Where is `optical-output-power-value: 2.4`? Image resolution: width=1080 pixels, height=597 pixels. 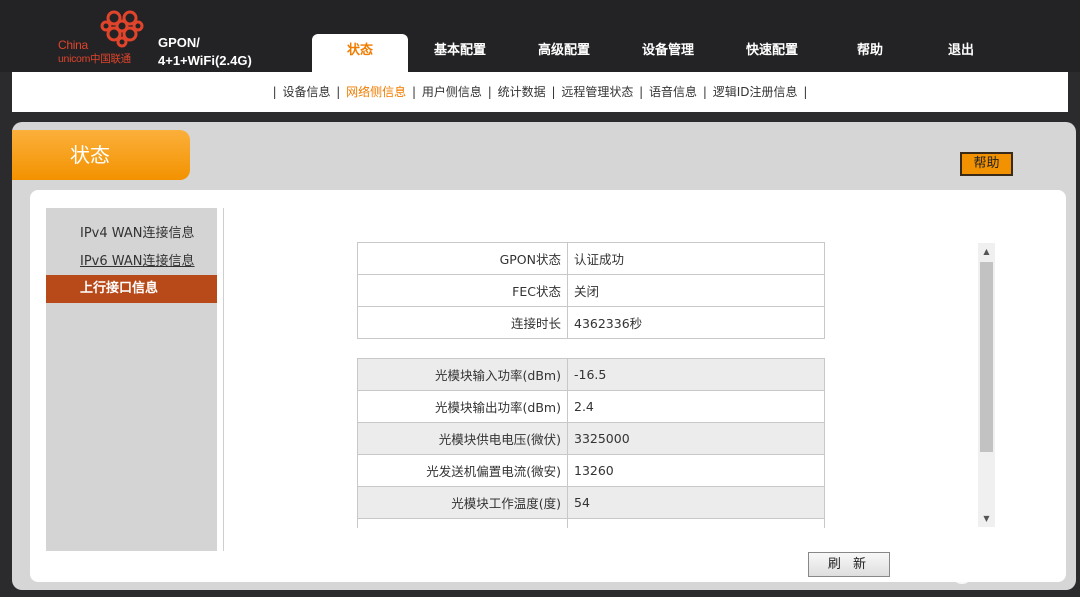 optical-output-power-value: 2.4 is located at coordinates (696, 406).